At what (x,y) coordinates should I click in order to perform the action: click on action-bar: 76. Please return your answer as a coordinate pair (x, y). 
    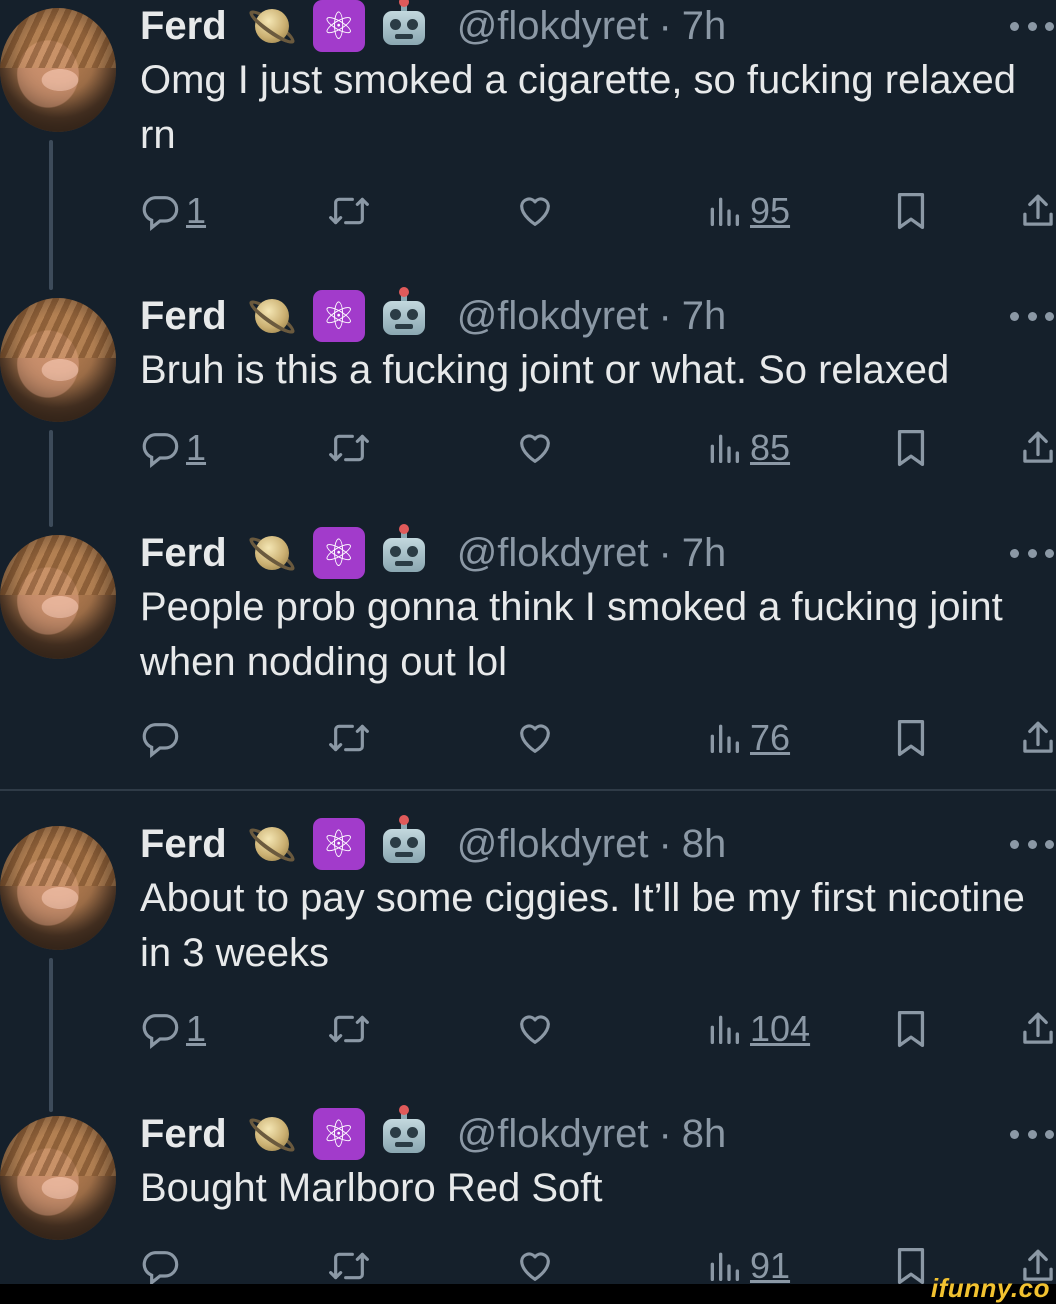
    Looking at the image, I should click on (528, 738).